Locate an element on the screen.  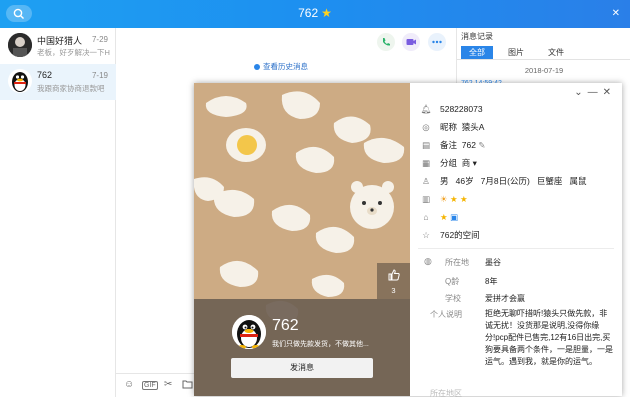
history-panel-title: 消息记录 is located at coordinates (477, 36).